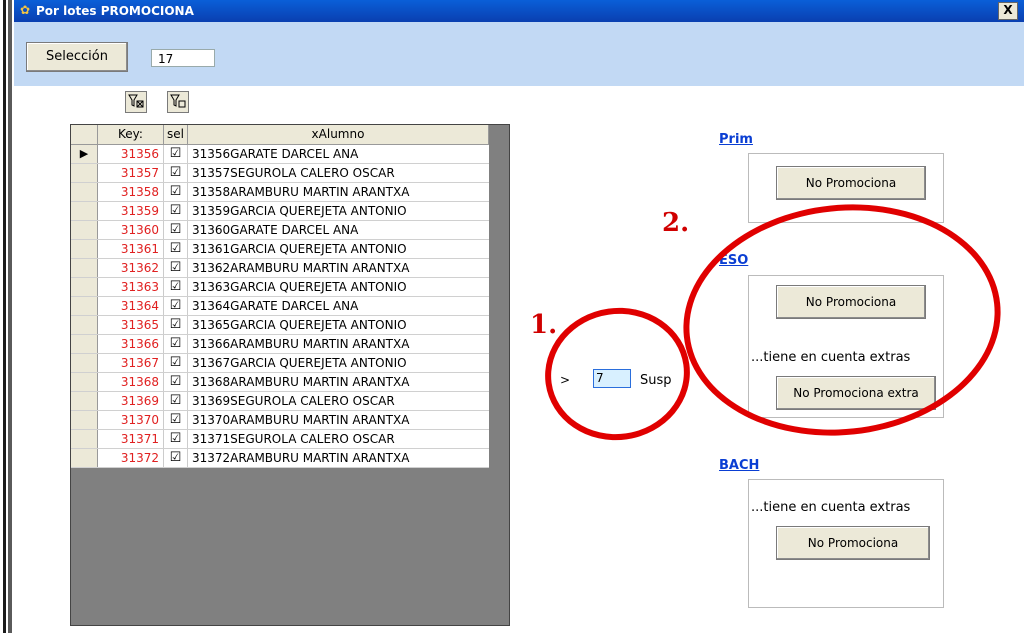  Describe the element at coordinates (77, 57) in the screenshot. I see `selection-button: Selección` at that location.